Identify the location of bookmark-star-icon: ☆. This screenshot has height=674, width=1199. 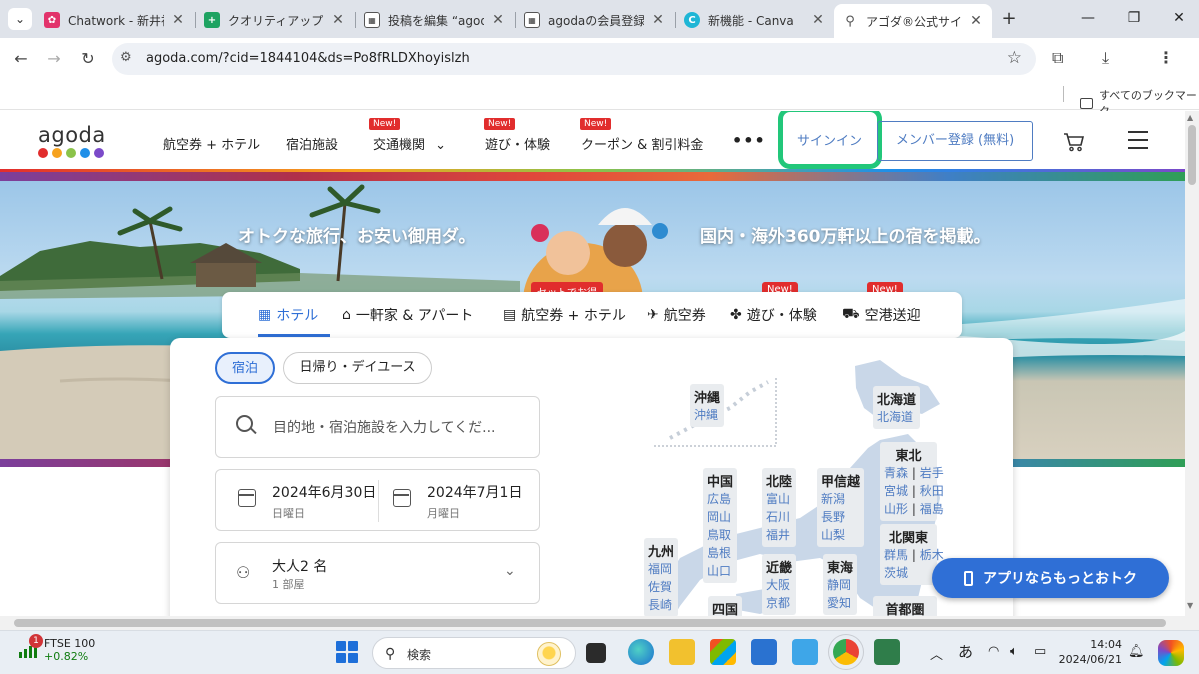
(1014, 58).